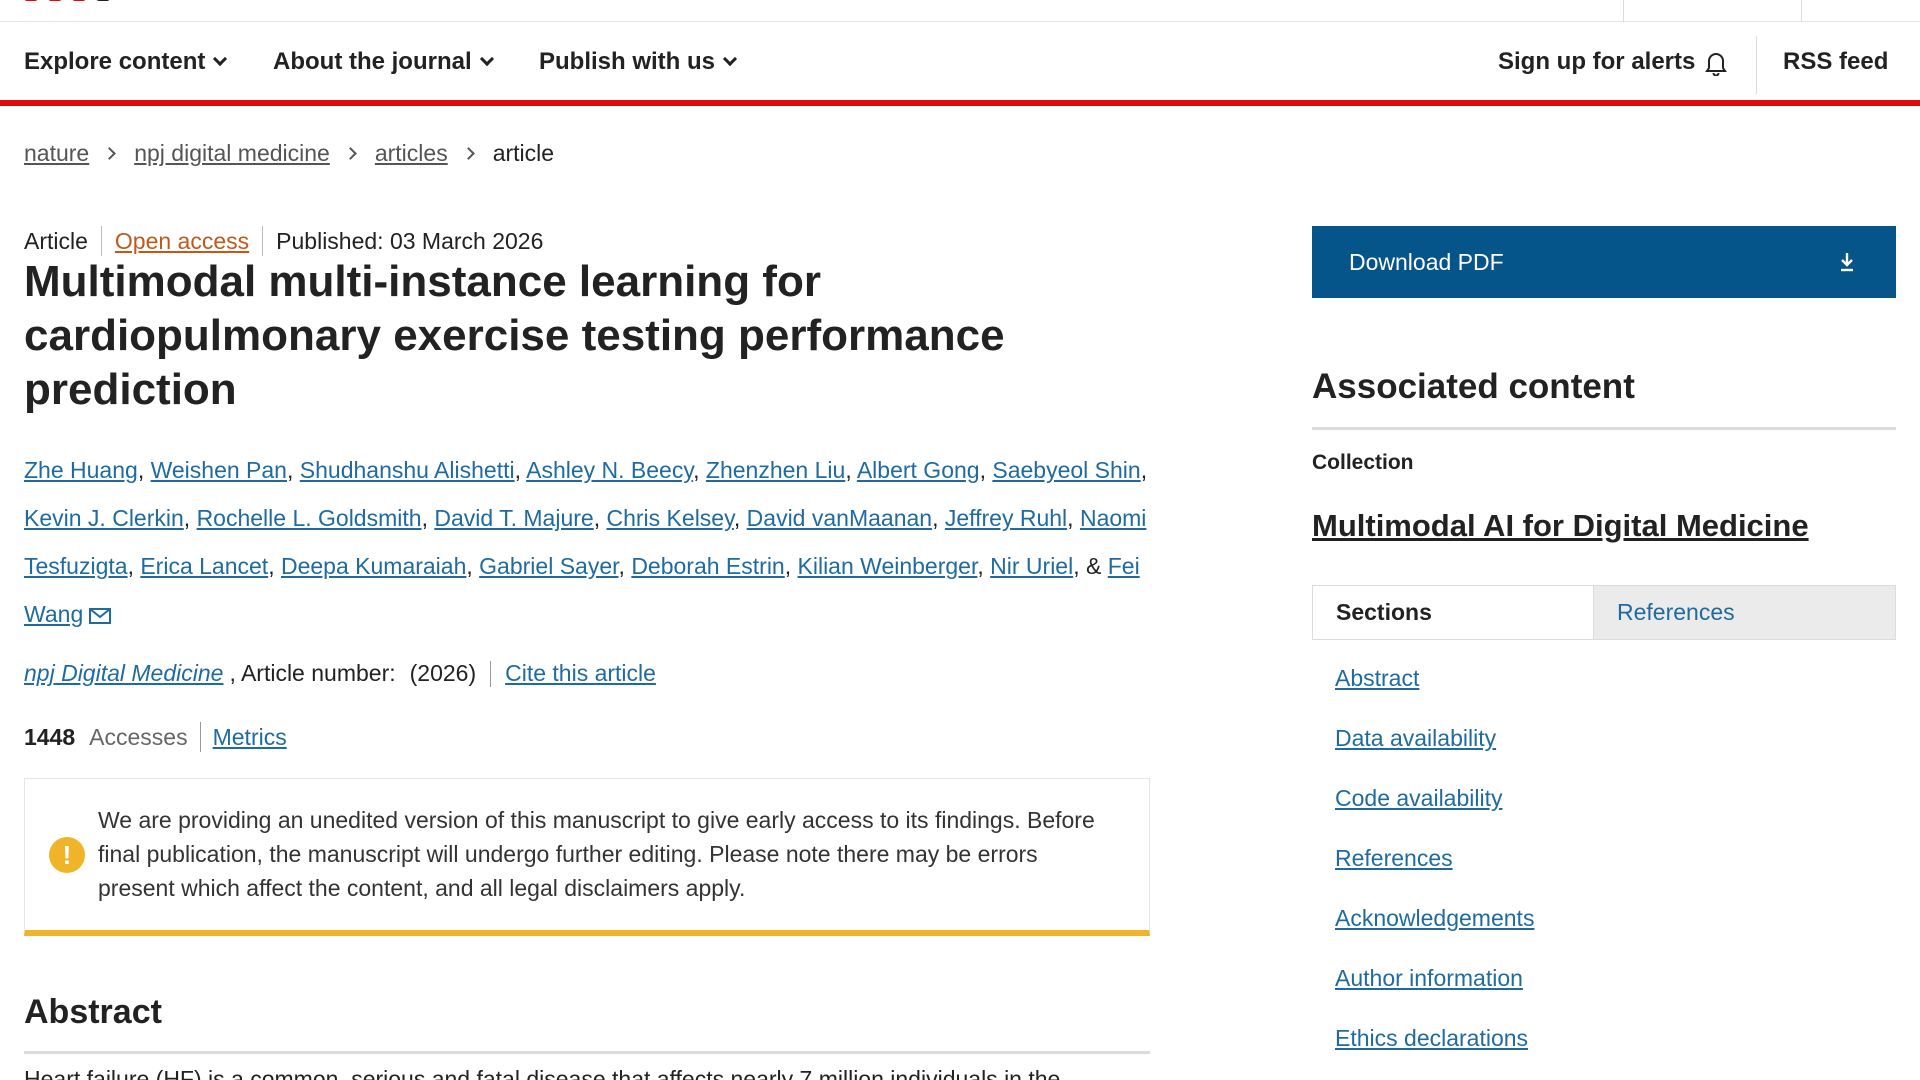 The image size is (1920, 1080). What do you see at coordinates (1597, 61) in the screenshot?
I see `sign-up-alerts-label: Sign up for alerts` at bounding box center [1597, 61].